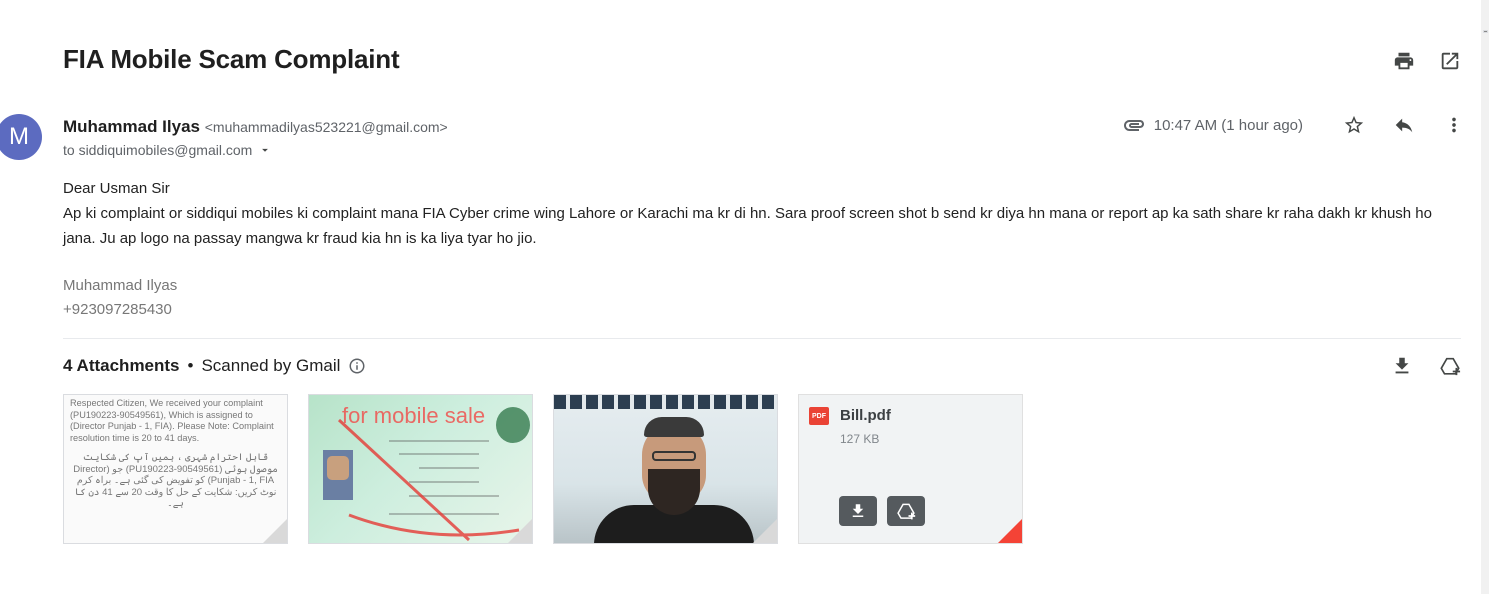 The width and height of the screenshot is (1489, 594). I want to click on attachment-pdf: PDF Bill.pdf 127 KB, so click(910, 469).